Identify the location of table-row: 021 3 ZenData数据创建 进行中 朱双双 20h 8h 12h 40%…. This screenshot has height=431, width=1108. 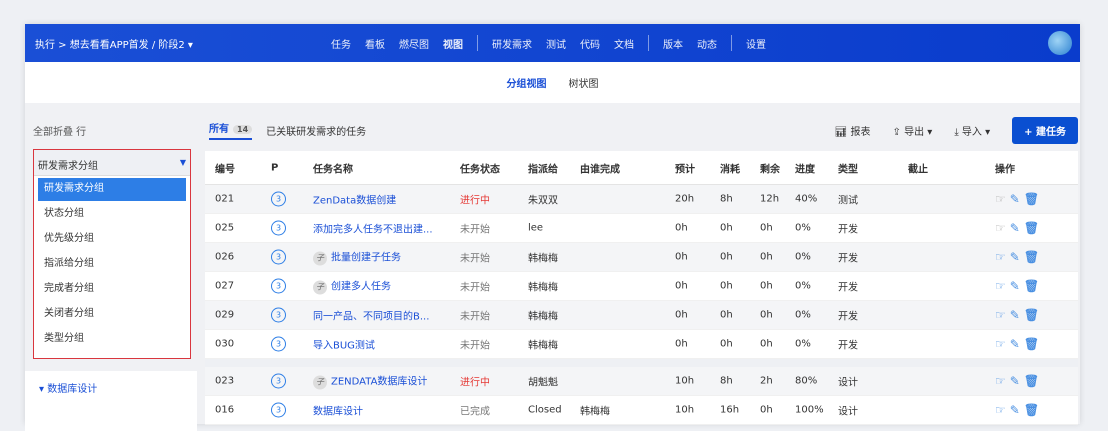
(641, 199).